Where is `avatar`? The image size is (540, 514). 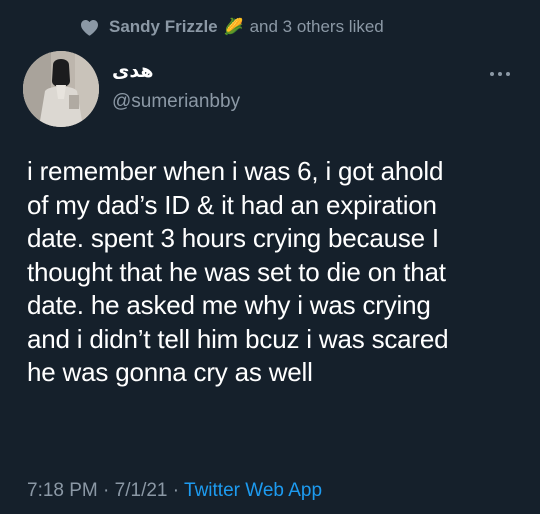
avatar is located at coordinates (61, 89).